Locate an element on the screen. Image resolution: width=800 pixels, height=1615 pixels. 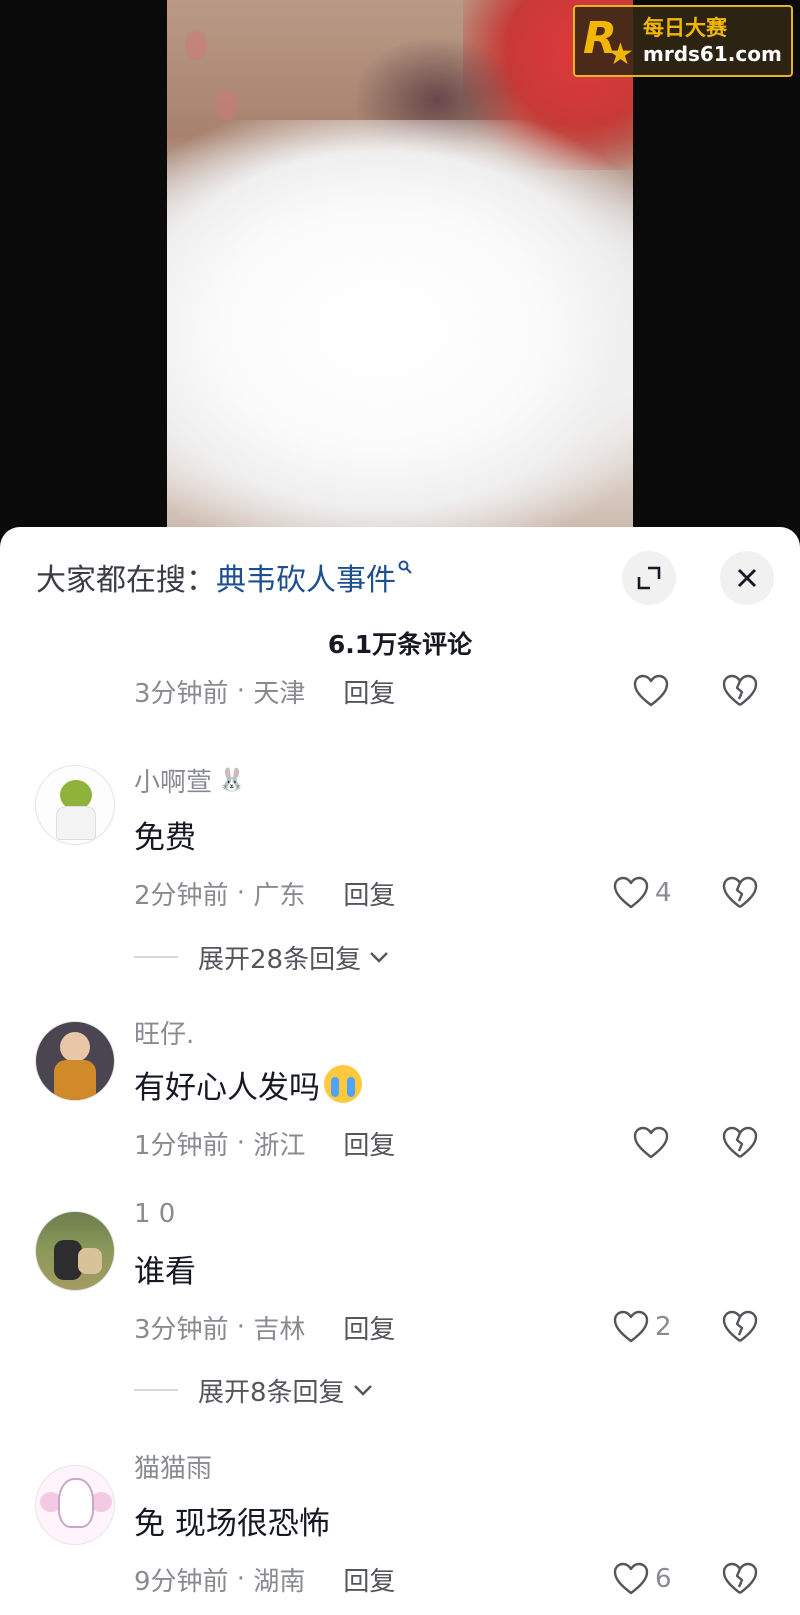
comment-meta: 3分钟前 · 吉林 回复 is located at coordinates (264, 1327).